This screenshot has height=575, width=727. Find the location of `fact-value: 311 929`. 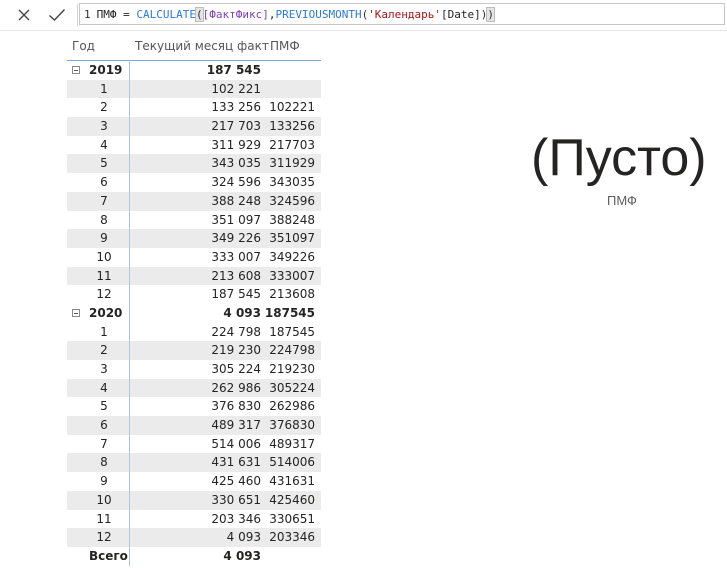

fact-value: 311 929 is located at coordinates (236, 144).